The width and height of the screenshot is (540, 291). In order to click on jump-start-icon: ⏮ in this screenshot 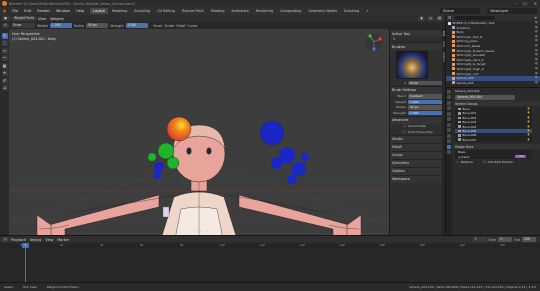, I will do `click(191, 230)`.